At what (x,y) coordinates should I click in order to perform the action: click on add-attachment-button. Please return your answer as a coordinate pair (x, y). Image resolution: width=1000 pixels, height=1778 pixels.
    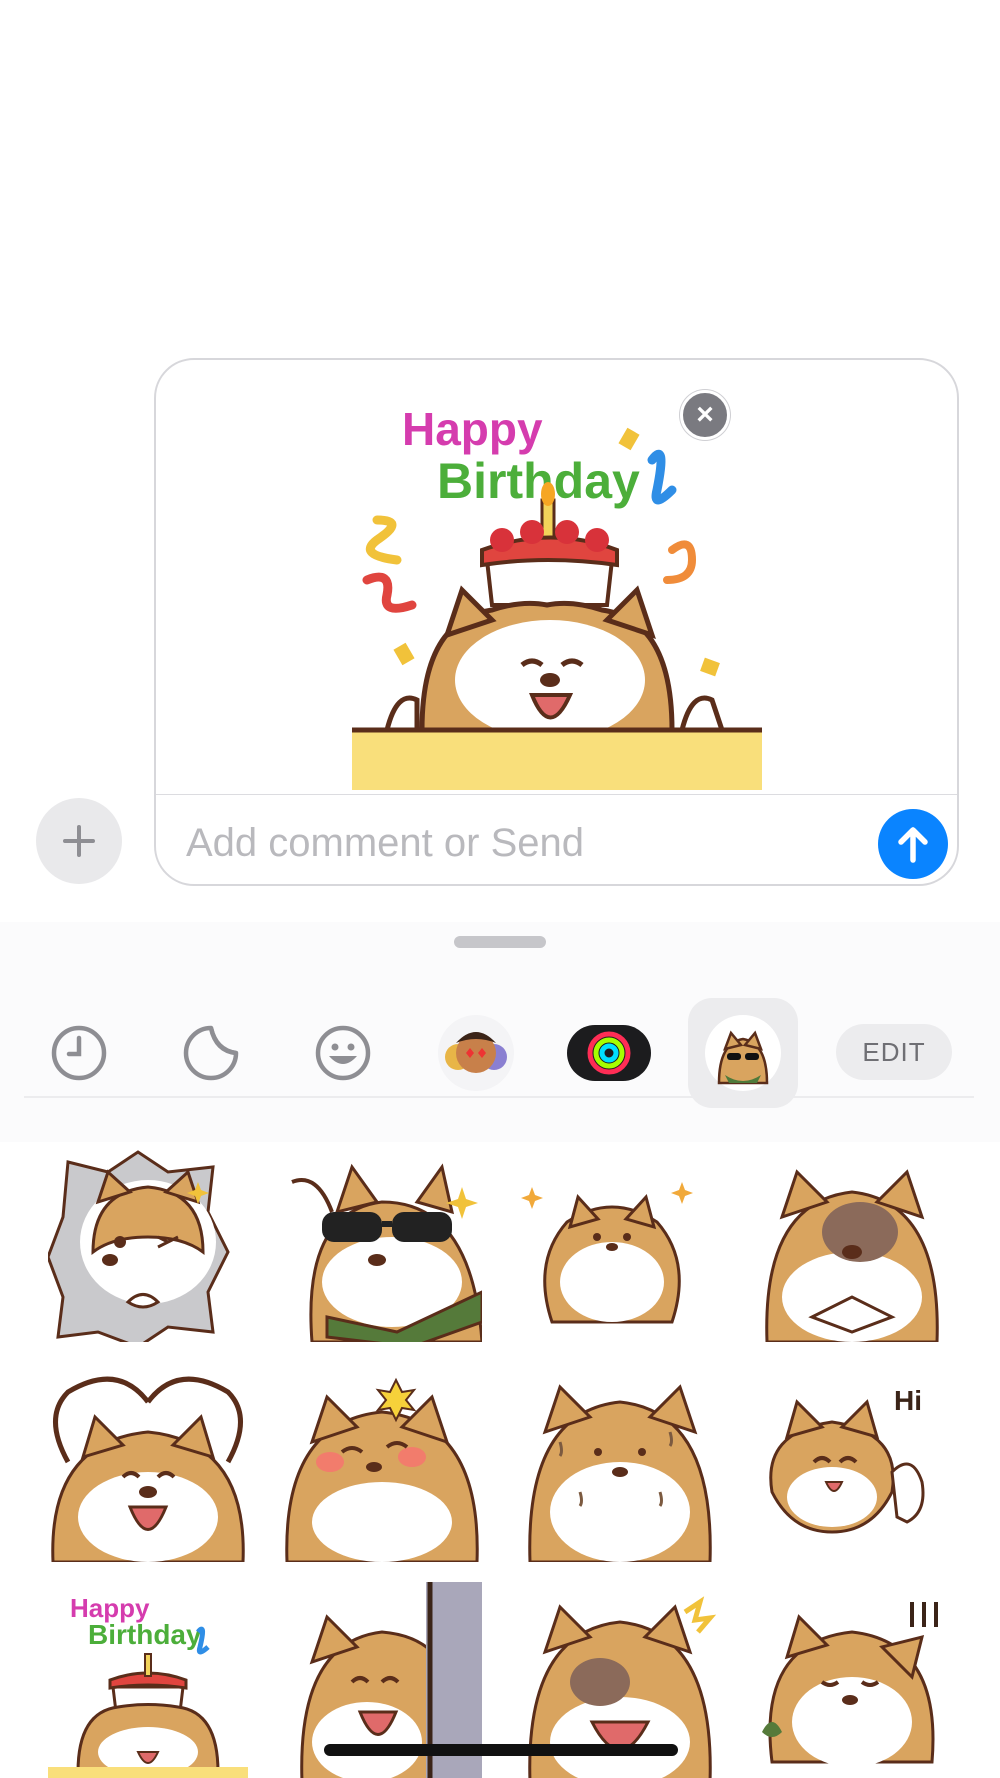
    Looking at the image, I should click on (79, 841).